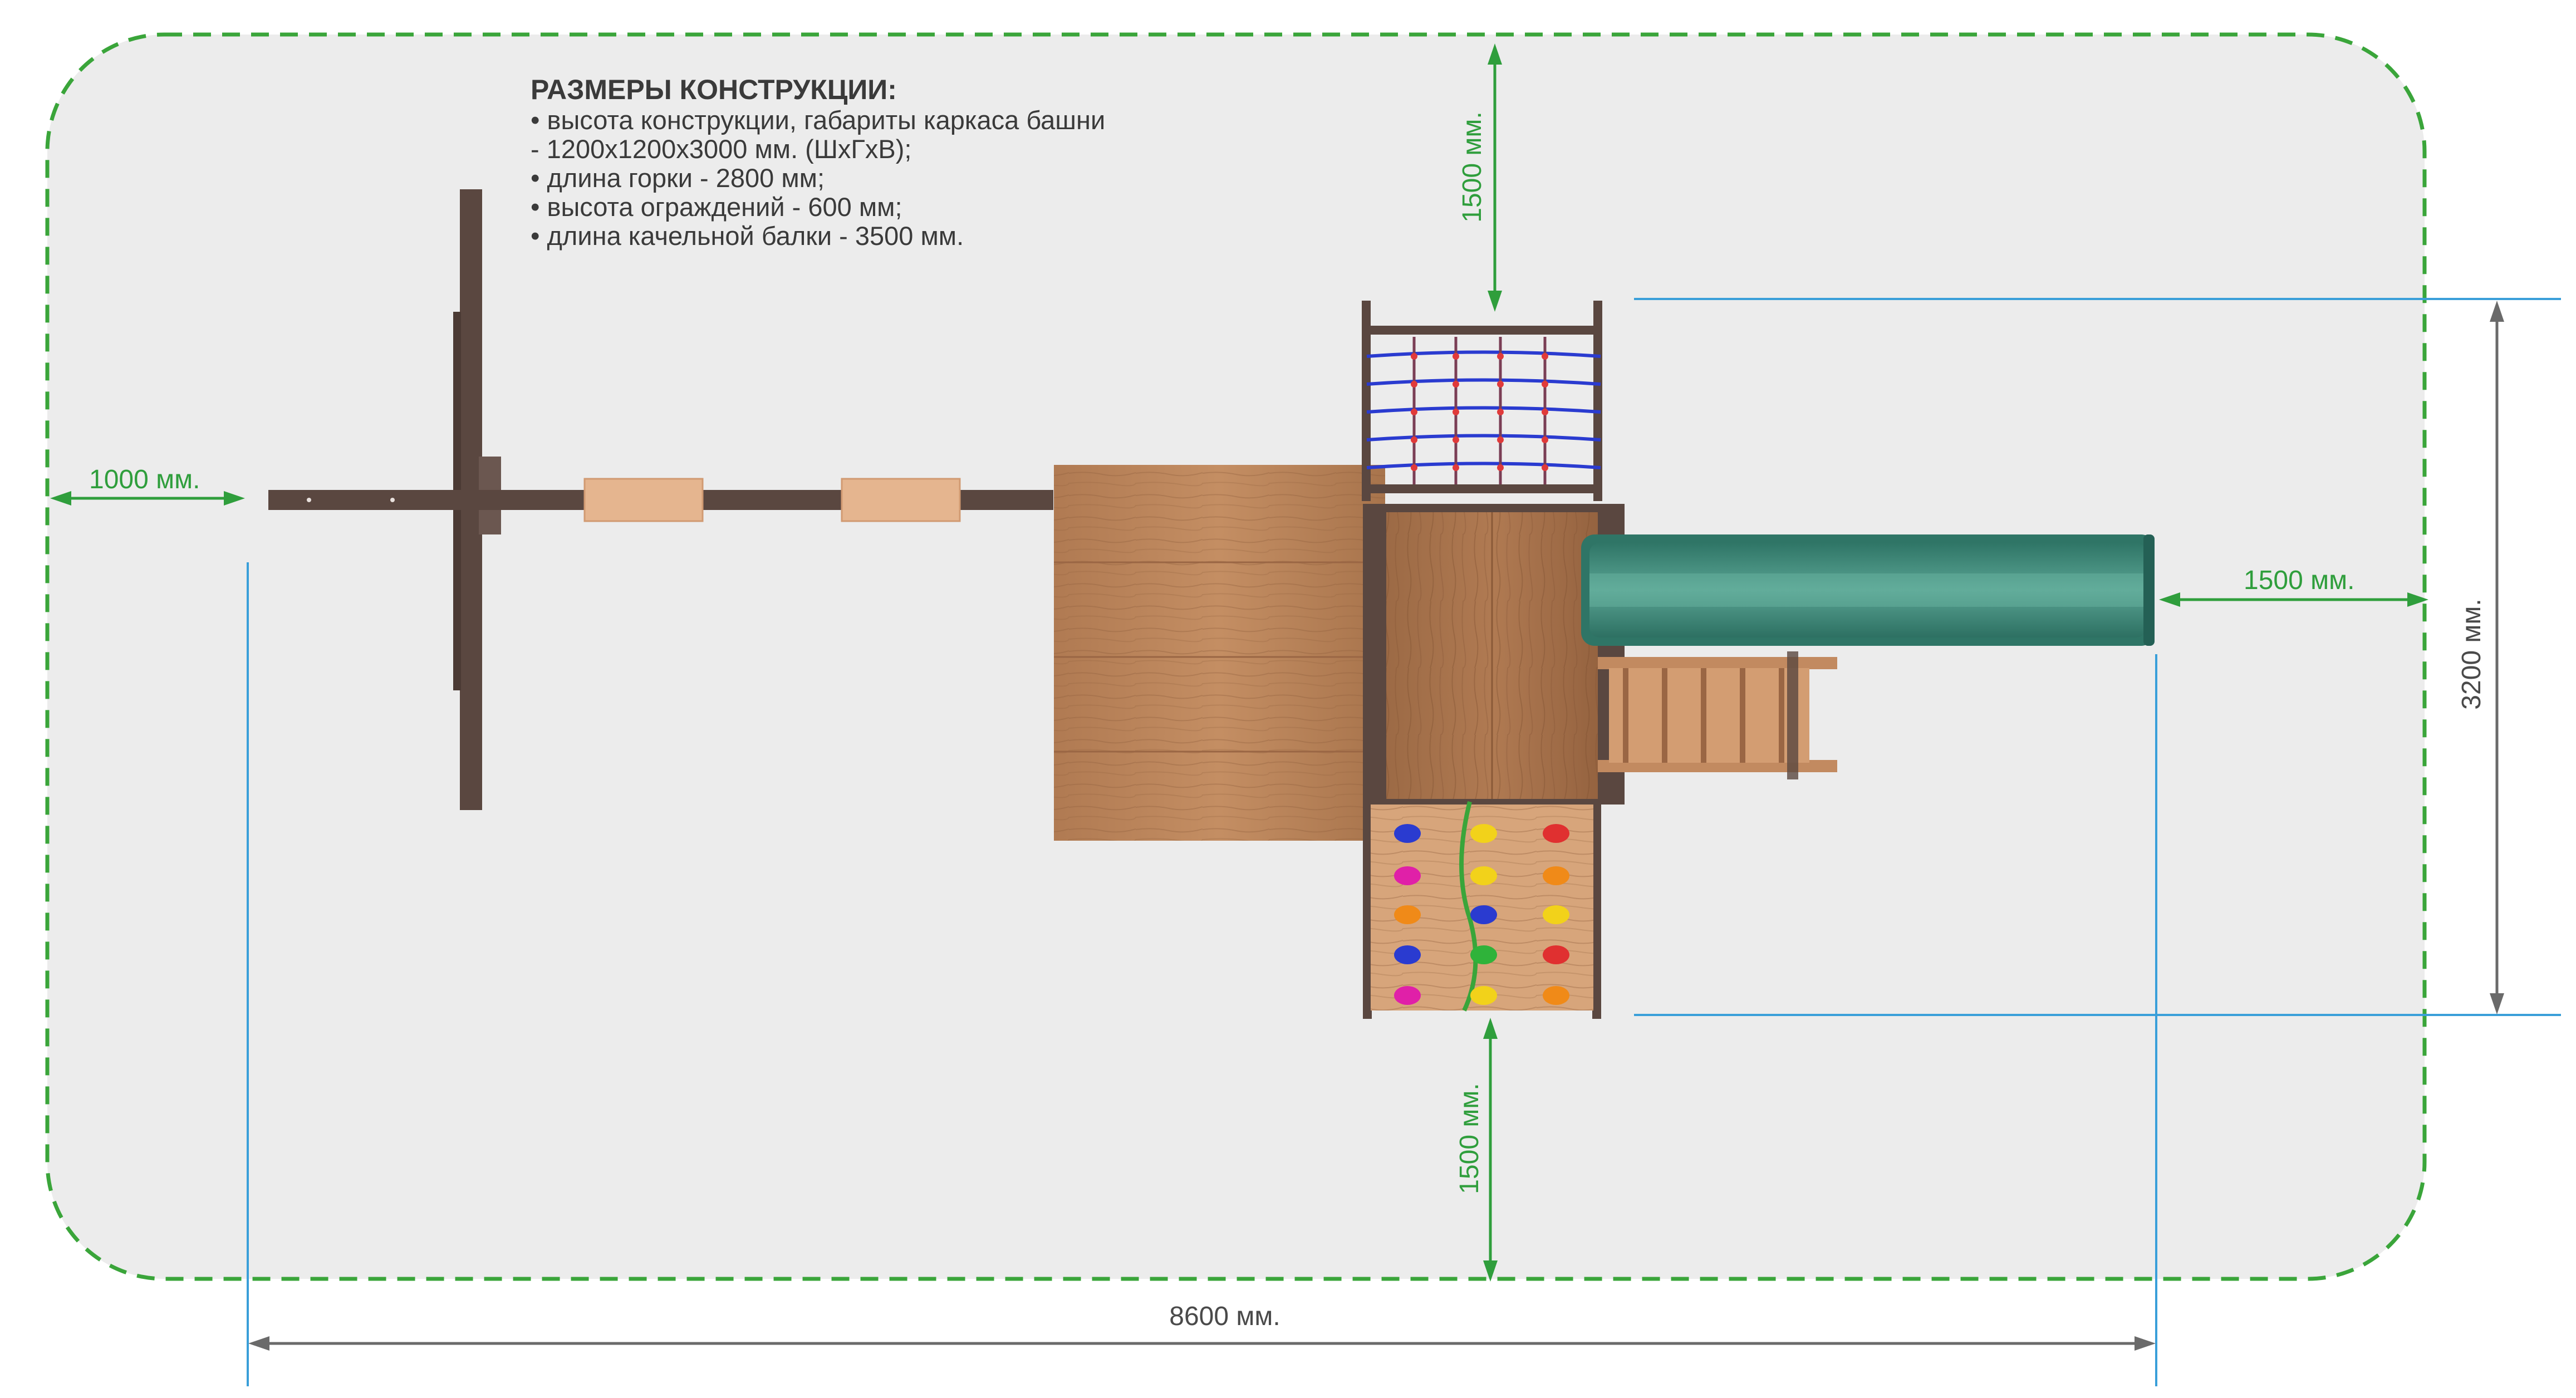  Describe the element at coordinates (1224, 1316) in the screenshot. I see `dimension-label-length: 8600 мм.` at that location.